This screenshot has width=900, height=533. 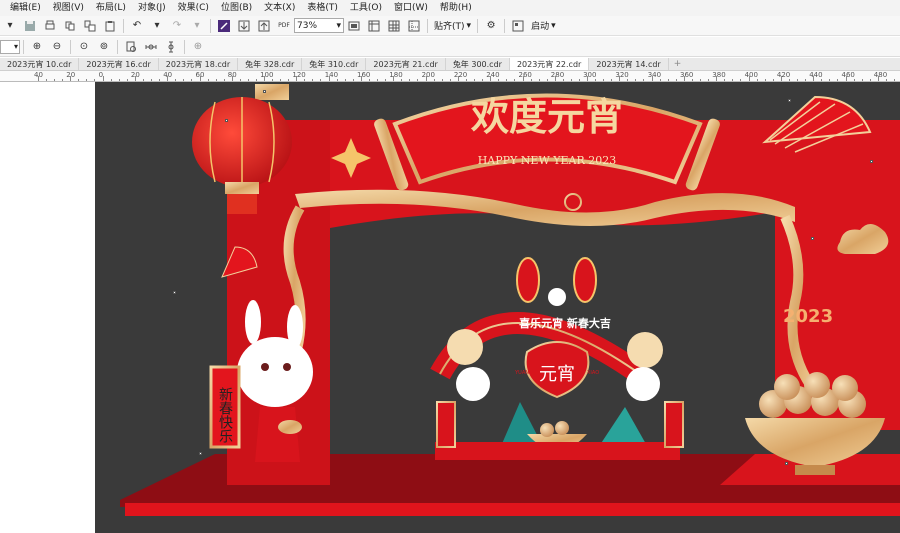 What do you see at coordinates (30, 26) in the screenshot?
I see `save-icon` at bounding box center [30, 26].